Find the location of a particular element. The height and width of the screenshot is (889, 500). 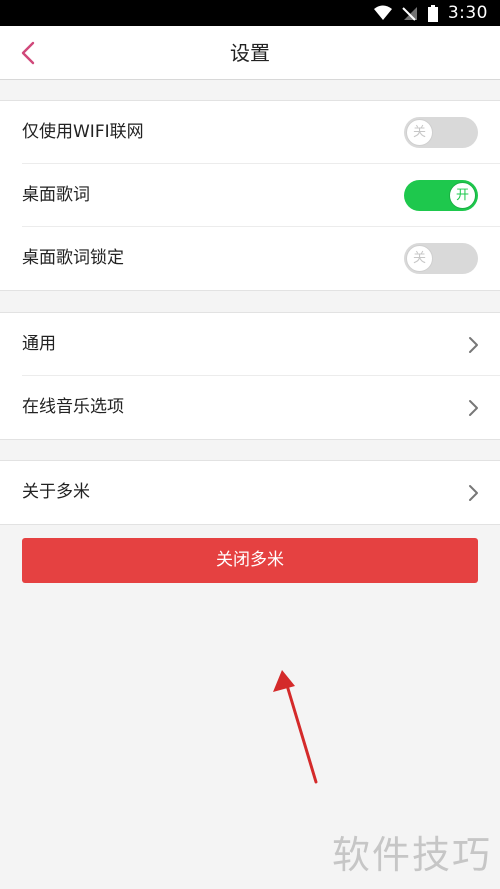

setting-label: 桌面歌词 is located at coordinates (56, 195).